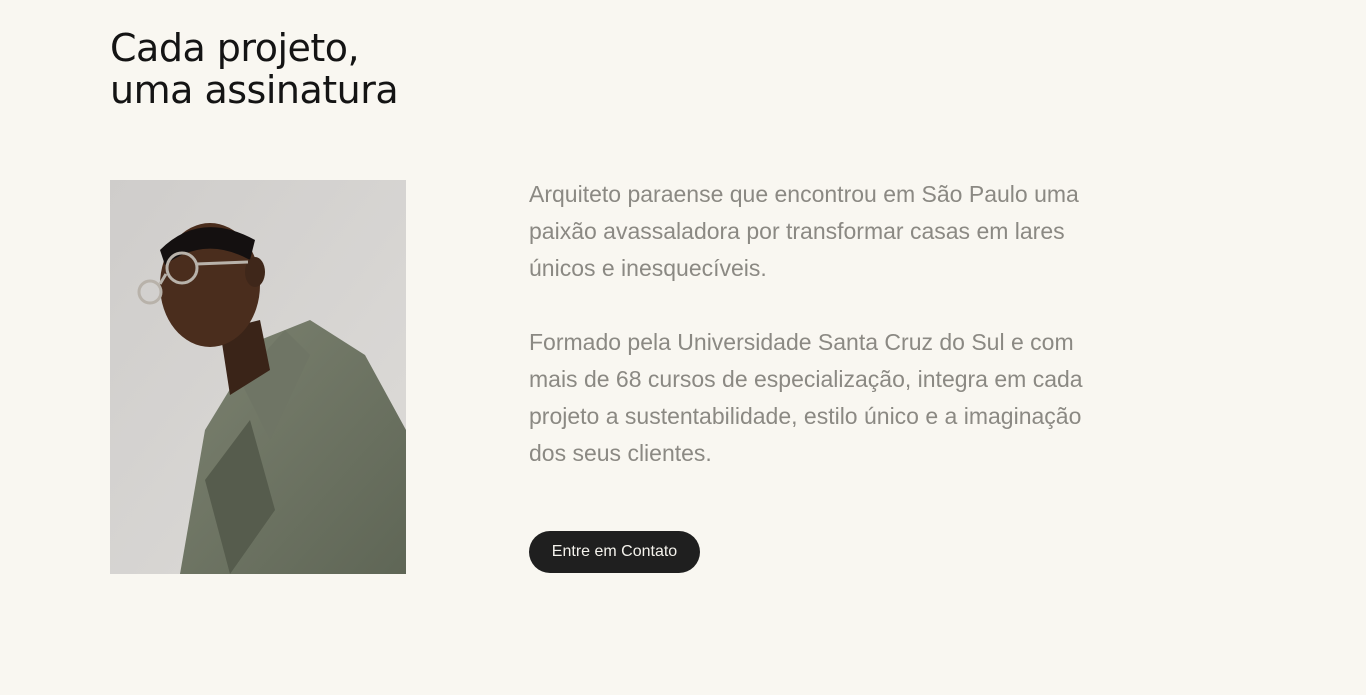 The width and height of the screenshot is (1366, 695). I want to click on section-title-line-1: Cada projeto,, so click(235, 48).